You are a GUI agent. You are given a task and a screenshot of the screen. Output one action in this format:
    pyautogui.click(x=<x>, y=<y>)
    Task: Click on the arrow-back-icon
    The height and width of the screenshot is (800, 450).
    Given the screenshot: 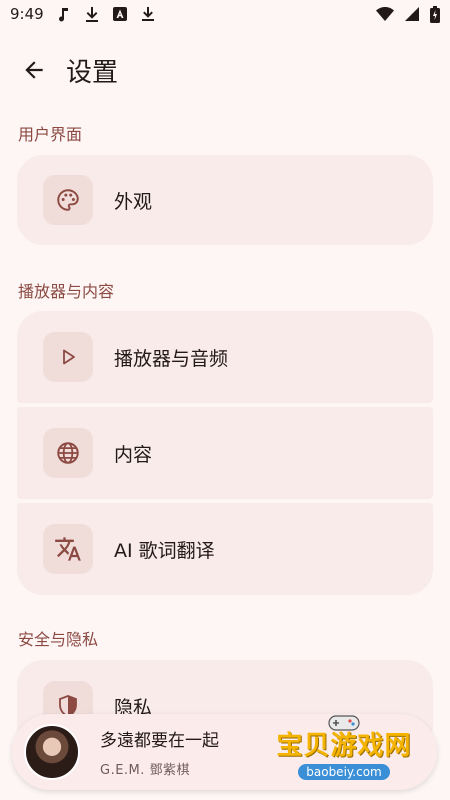 What is the action you would take?
    pyautogui.click(x=34, y=70)
    